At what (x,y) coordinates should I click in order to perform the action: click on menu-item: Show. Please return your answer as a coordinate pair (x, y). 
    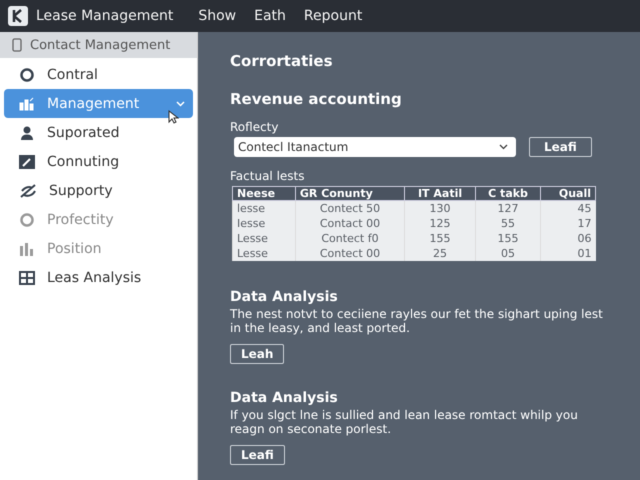
    Looking at the image, I should click on (217, 16).